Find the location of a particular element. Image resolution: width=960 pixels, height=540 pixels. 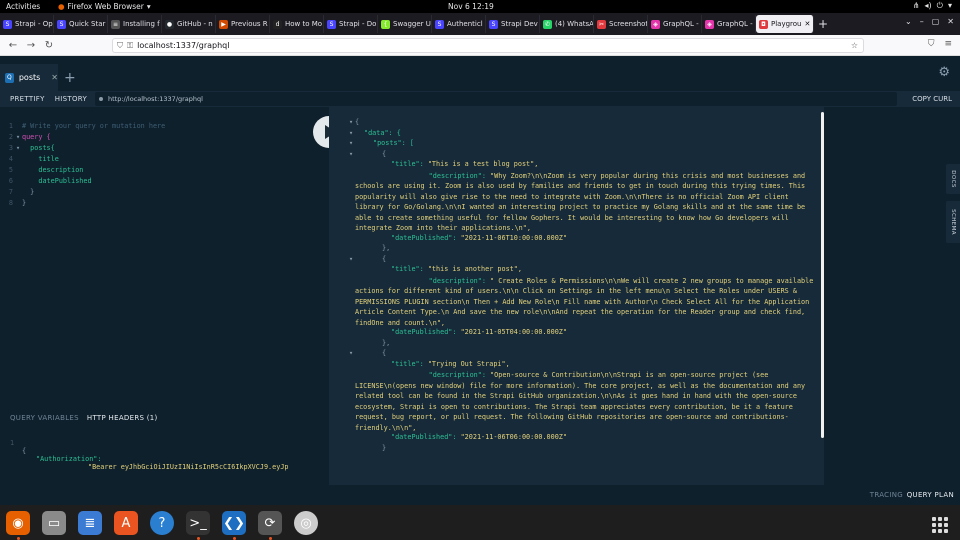

pocket-icon: ⛉ is located at coordinates (931, 44).